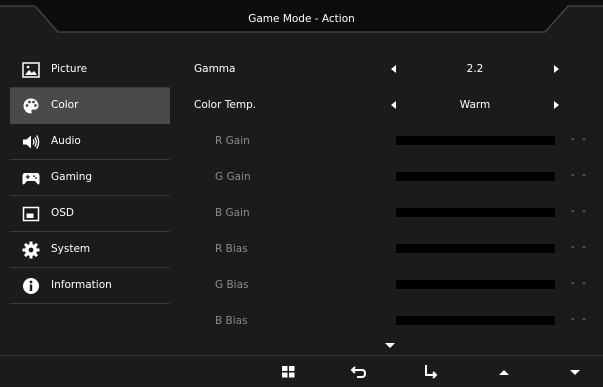 The height and width of the screenshot is (388, 603). Describe the element at coordinates (579, 211) in the screenshot. I see `b-gain-value: - -` at that location.